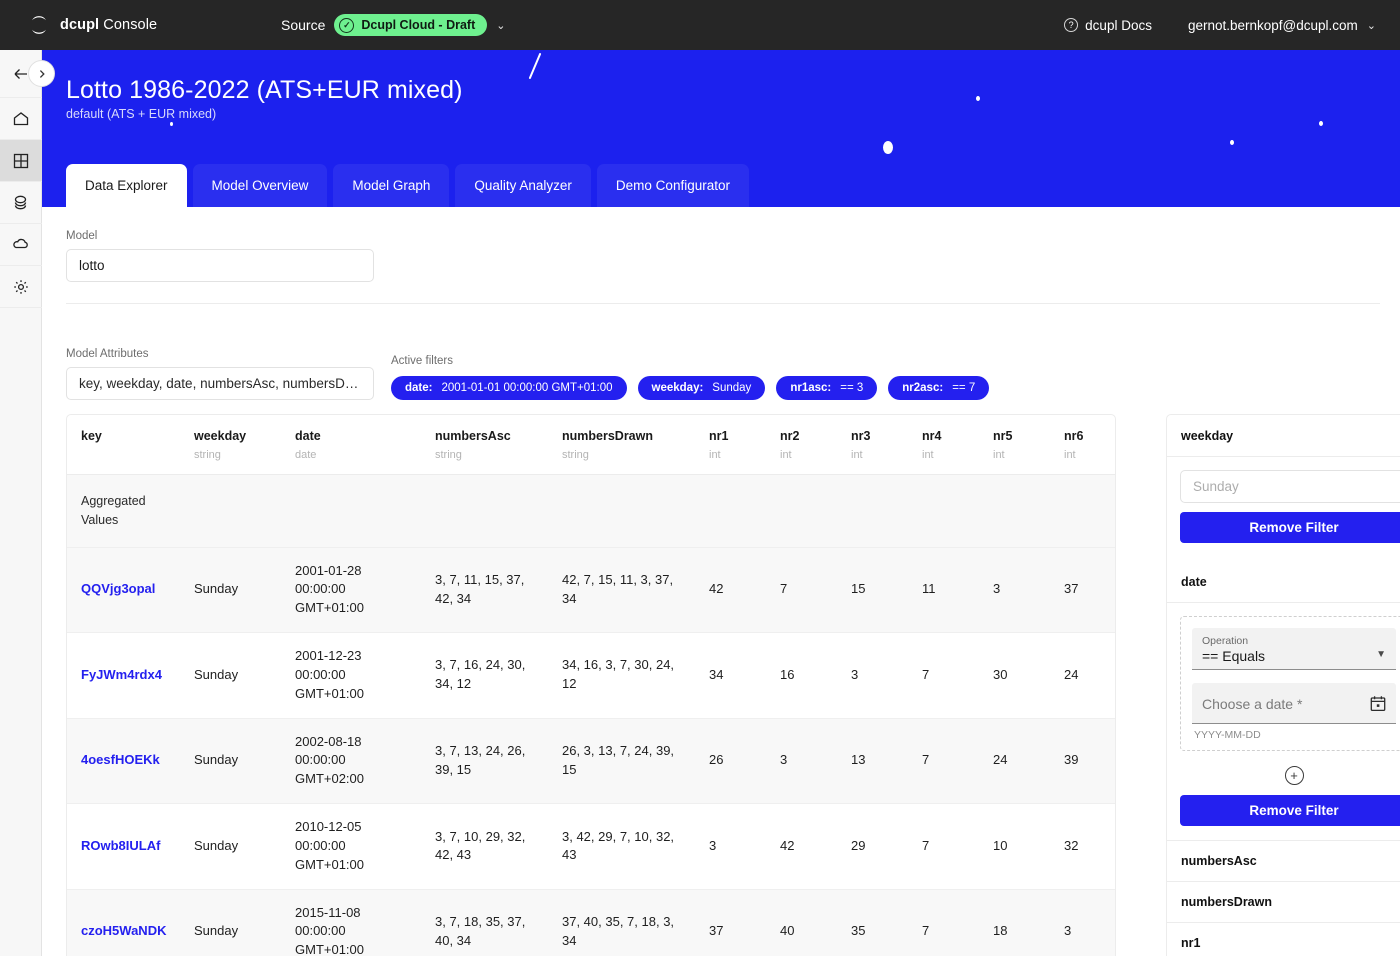 The width and height of the screenshot is (1400, 956). Describe the element at coordinates (1216, 486) in the screenshot. I see `weekday-filter-placeholder: Sunday` at that location.